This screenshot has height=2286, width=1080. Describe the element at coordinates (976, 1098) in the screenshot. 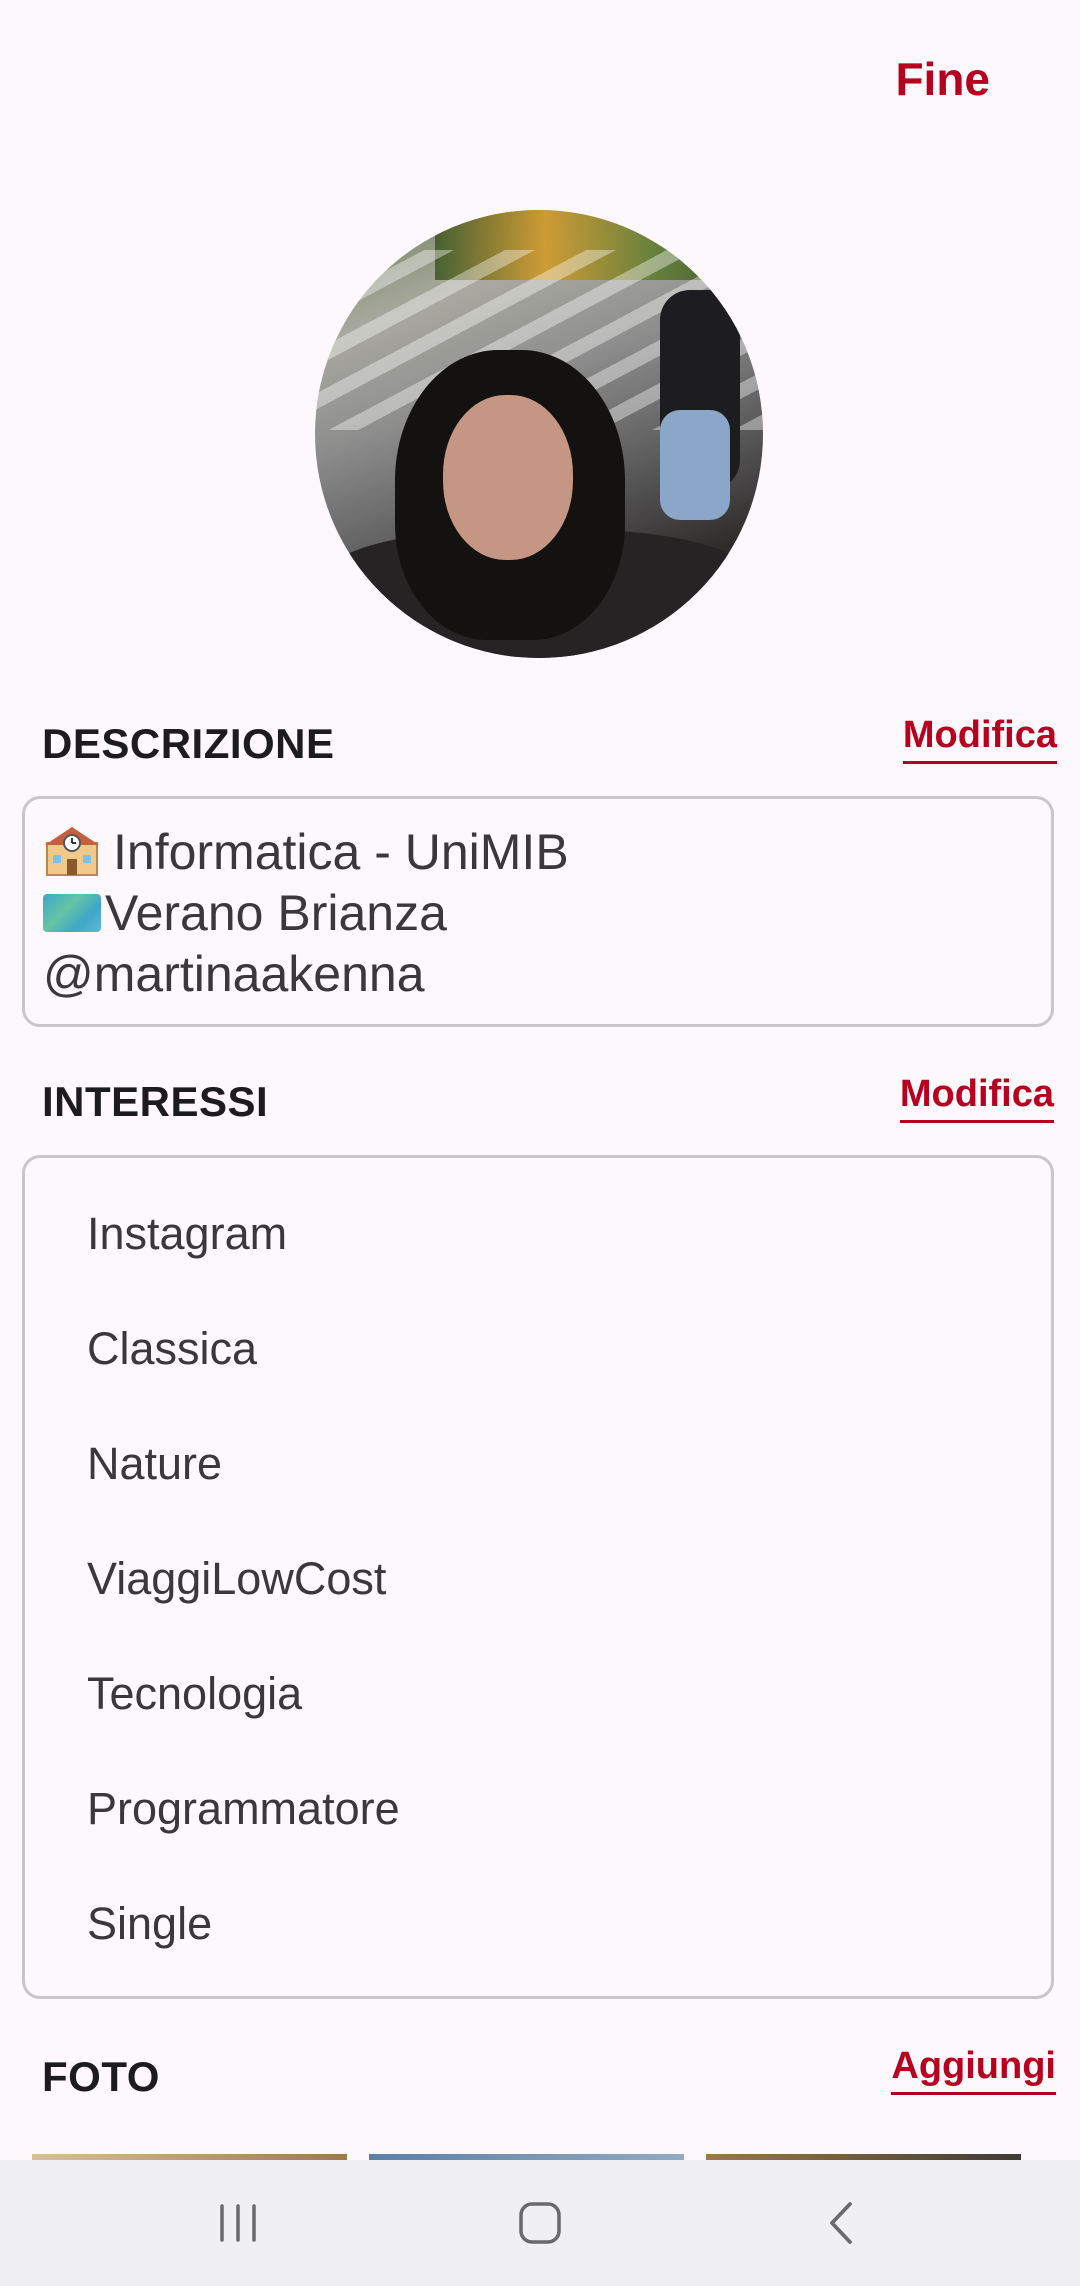

I see `edit-interests-button: Modifica` at that location.